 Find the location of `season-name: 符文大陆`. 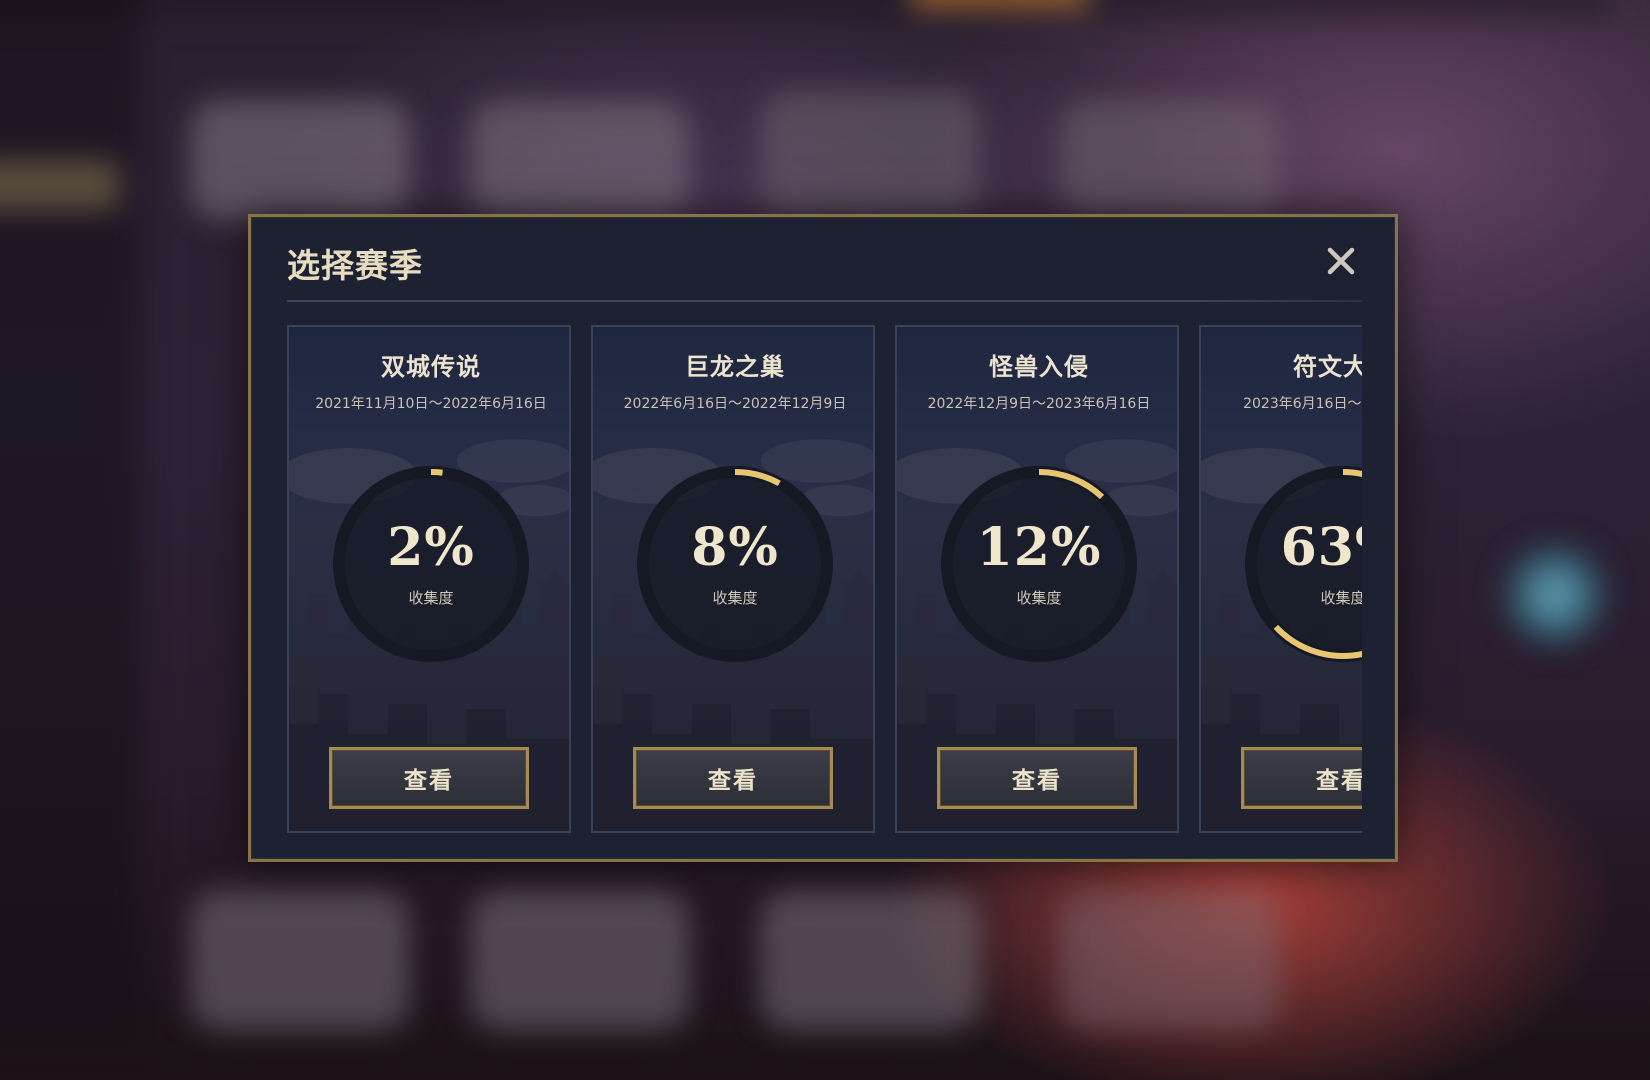

season-name: 符文大陆 is located at coordinates (1327, 367).